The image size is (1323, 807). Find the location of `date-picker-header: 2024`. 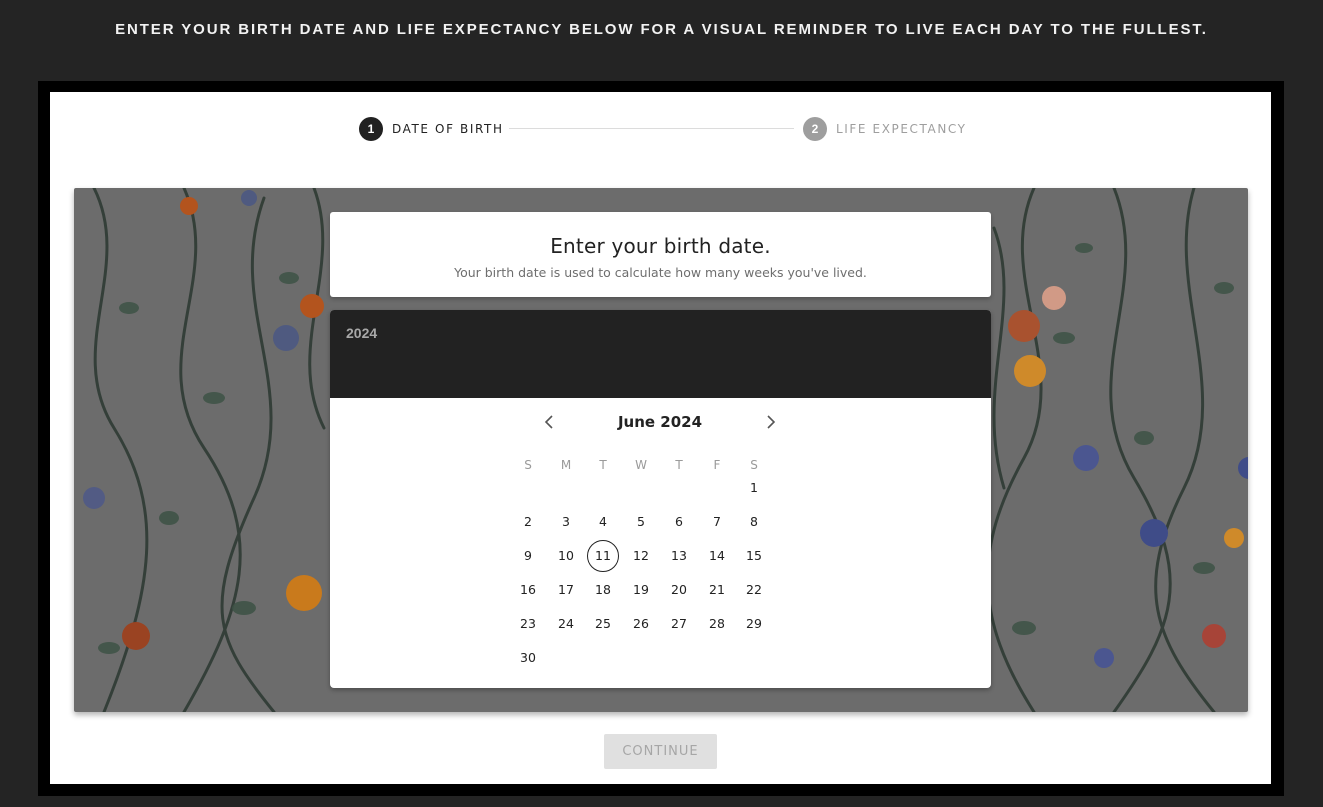

date-picker-header: 2024 is located at coordinates (660, 354).